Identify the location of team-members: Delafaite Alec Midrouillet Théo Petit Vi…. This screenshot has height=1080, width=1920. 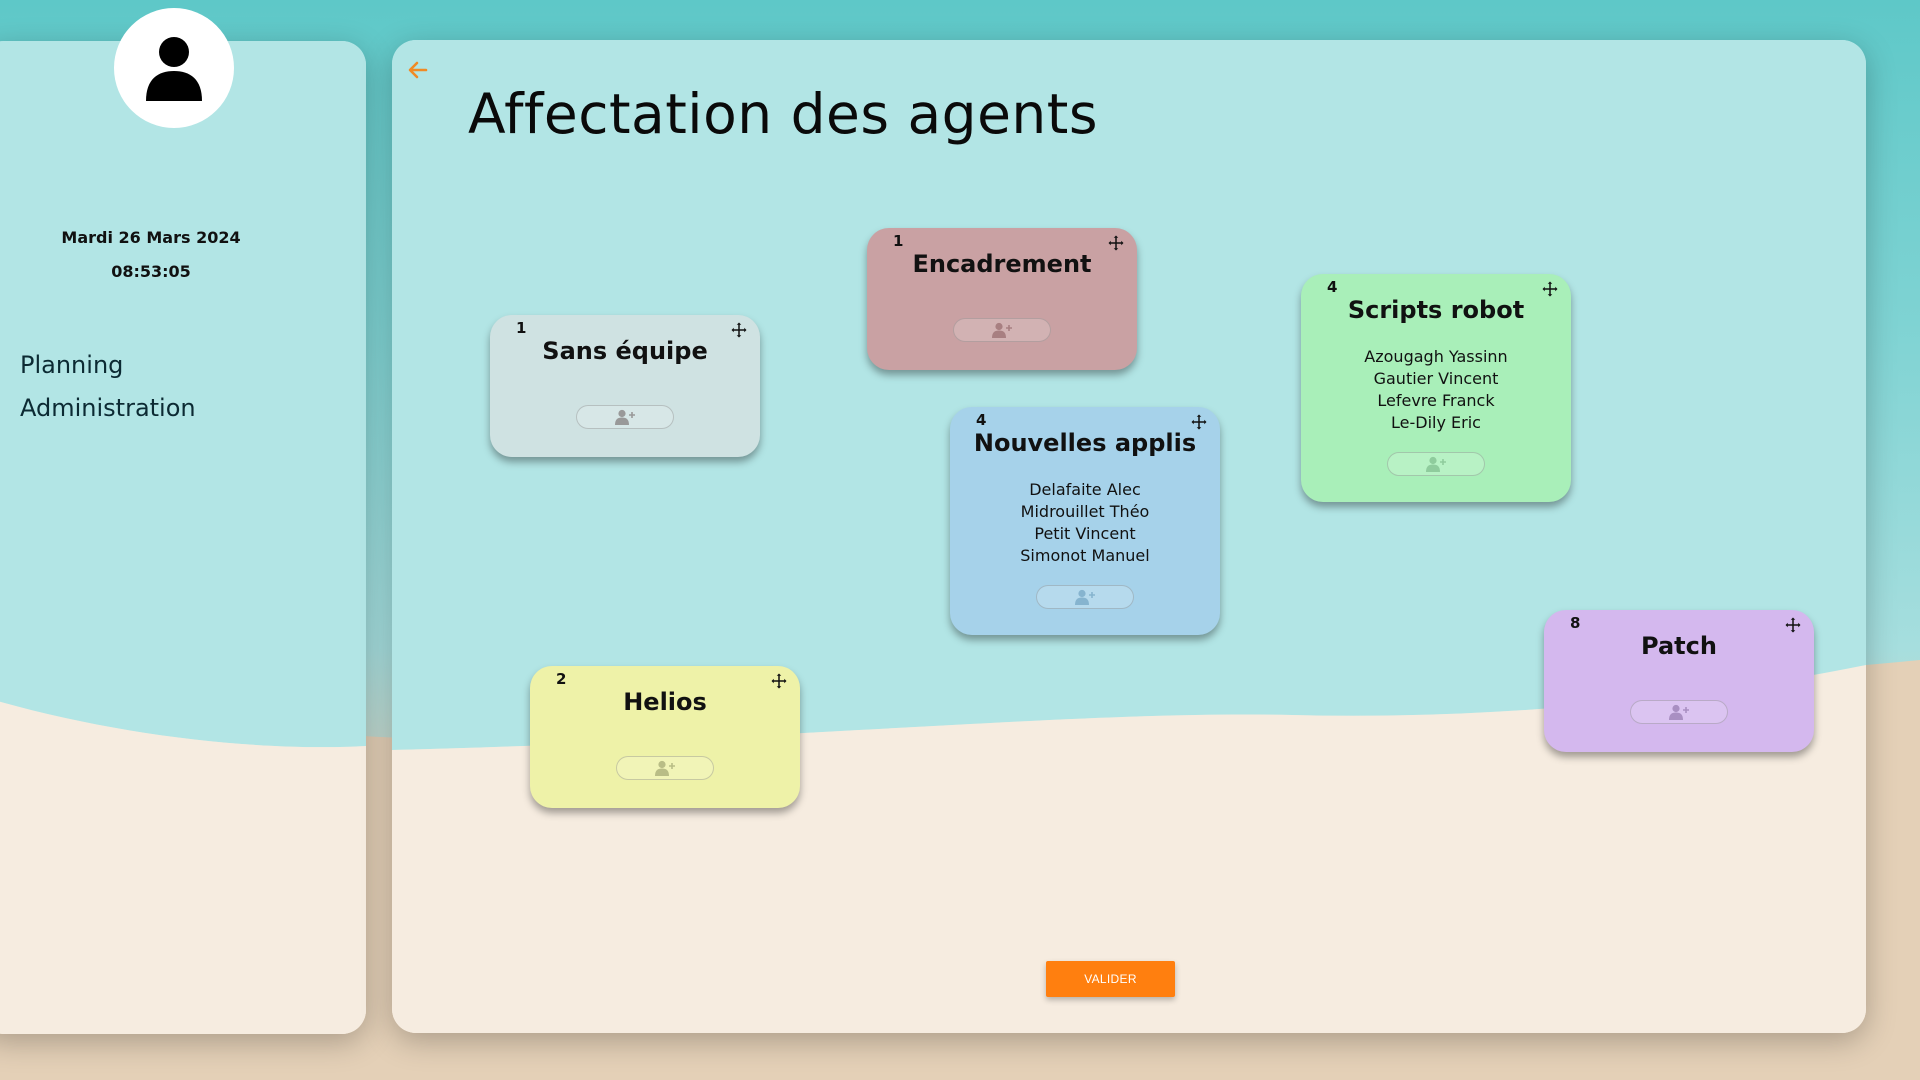
(1085, 523).